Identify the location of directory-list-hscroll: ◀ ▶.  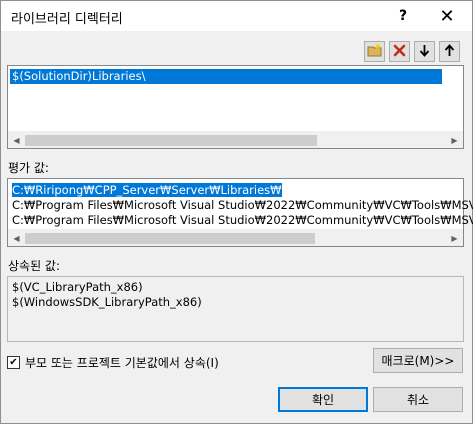
(235, 139).